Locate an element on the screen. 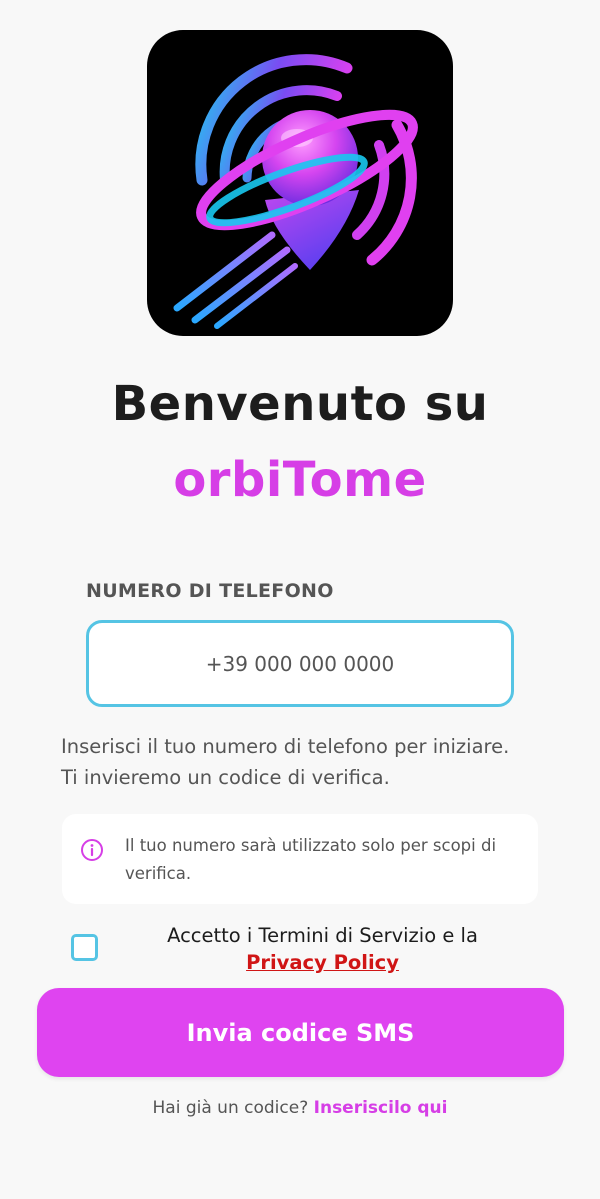 The image size is (600, 1199). phone-label: NUMERO DI TELEFONO is located at coordinates (210, 591).